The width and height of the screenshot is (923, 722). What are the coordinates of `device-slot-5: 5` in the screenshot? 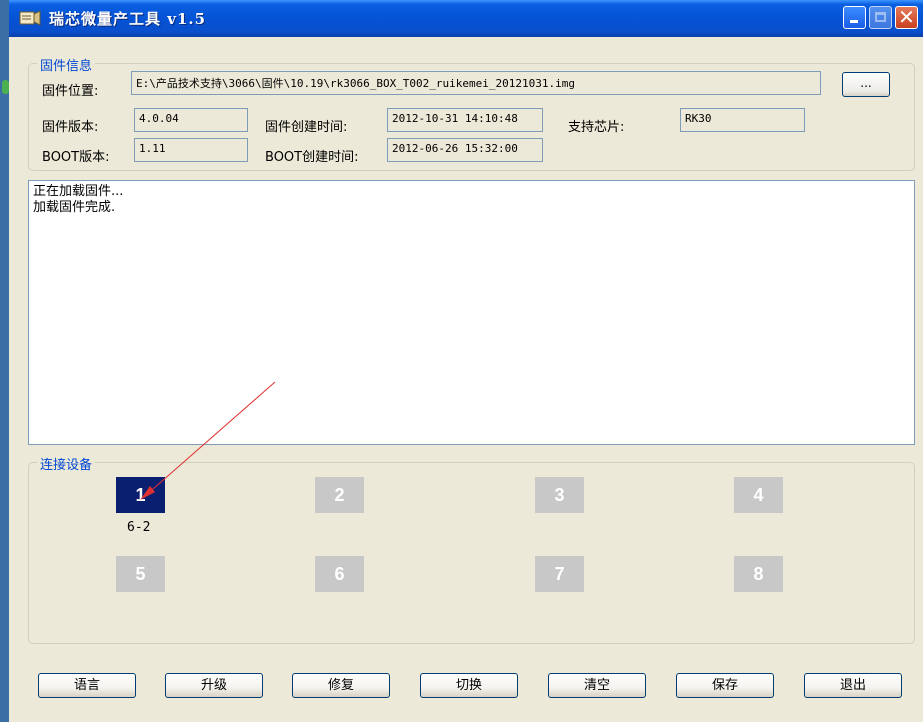 It's located at (140, 574).